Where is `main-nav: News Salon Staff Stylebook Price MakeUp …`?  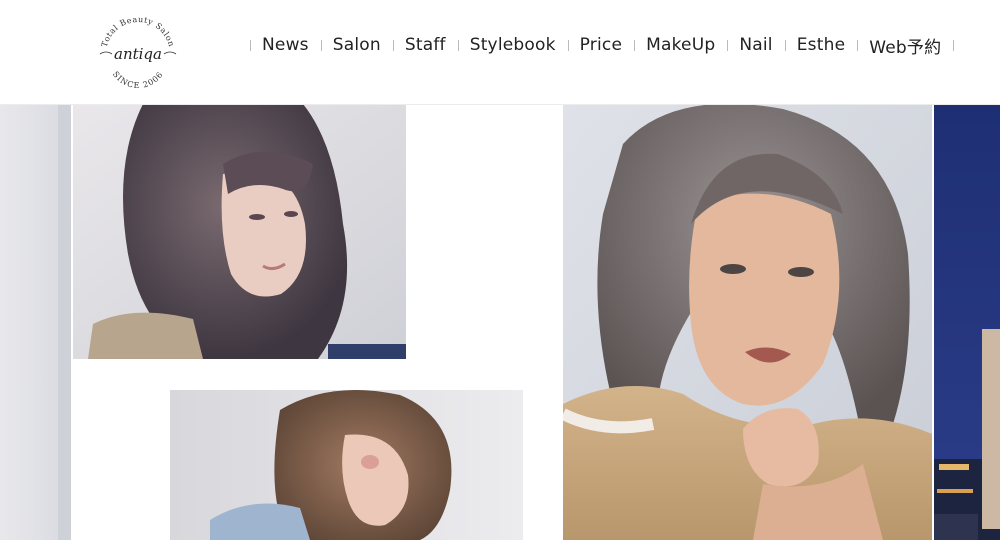
main-nav: News Salon Staff Stylebook Price MakeUp … is located at coordinates (606, 45).